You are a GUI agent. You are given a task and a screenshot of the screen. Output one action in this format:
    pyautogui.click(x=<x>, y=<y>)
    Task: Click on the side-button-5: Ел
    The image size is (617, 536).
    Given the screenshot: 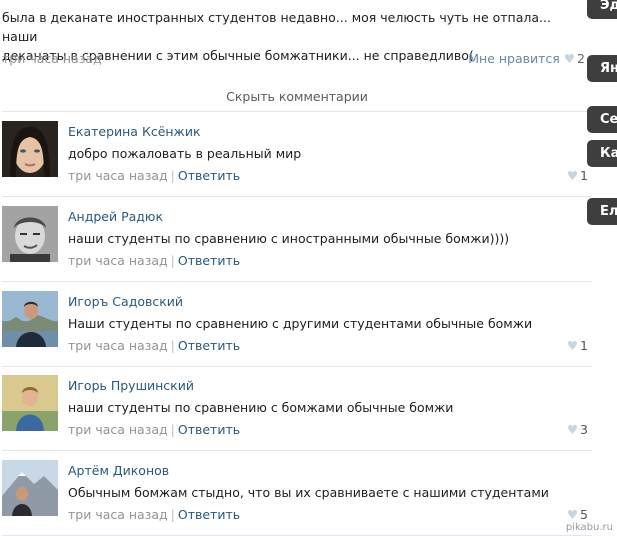 What is the action you would take?
    pyautogui.click(x=602, y=211)
    